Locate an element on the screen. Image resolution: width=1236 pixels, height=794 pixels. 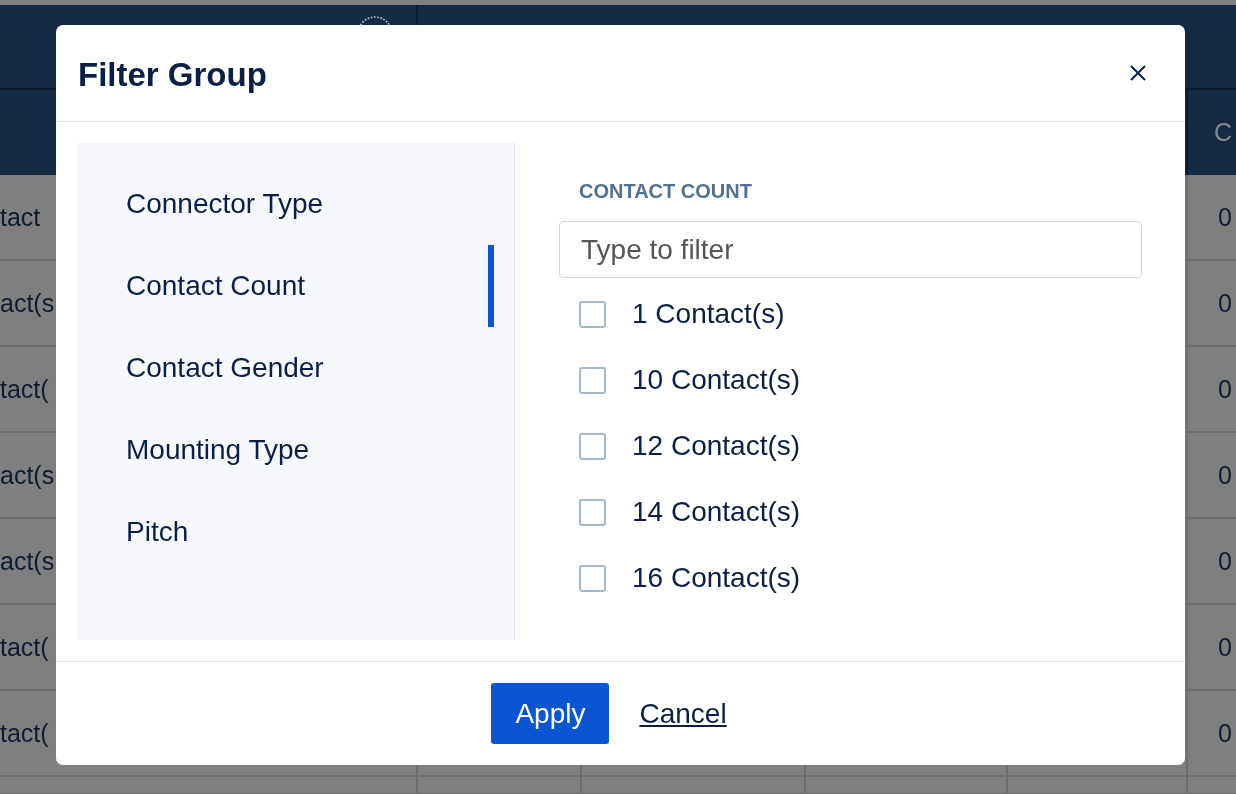
close-button is located at coordinates (1138, 73).